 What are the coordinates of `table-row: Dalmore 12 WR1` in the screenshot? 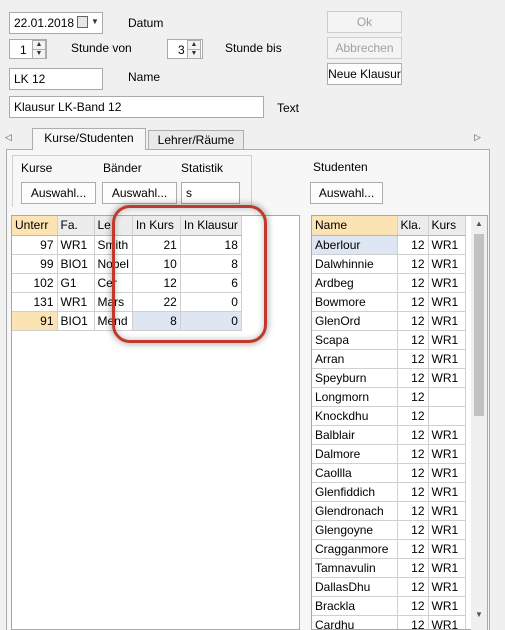 It's located at (389, 454).